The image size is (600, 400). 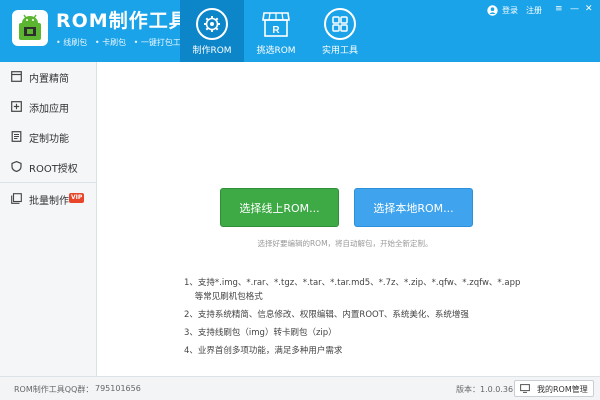 What do you see at coordinates (276, 51) in the screenshot?
I see `tab-label: 挑选ROM` at bounding box center [276, 51].